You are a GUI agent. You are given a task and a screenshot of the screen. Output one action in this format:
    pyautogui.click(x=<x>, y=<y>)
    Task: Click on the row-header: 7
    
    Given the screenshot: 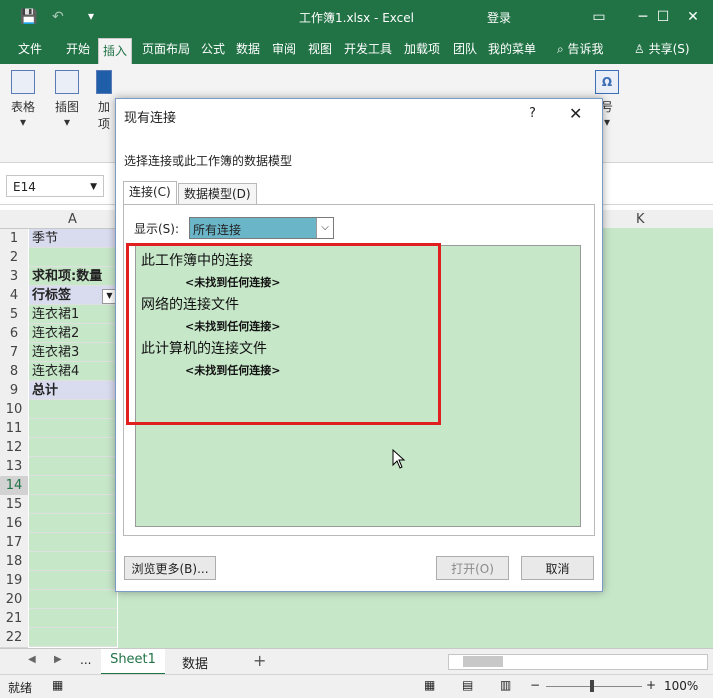 What is the action you would take?
    pyautogui.click(x=14, y=353)
    